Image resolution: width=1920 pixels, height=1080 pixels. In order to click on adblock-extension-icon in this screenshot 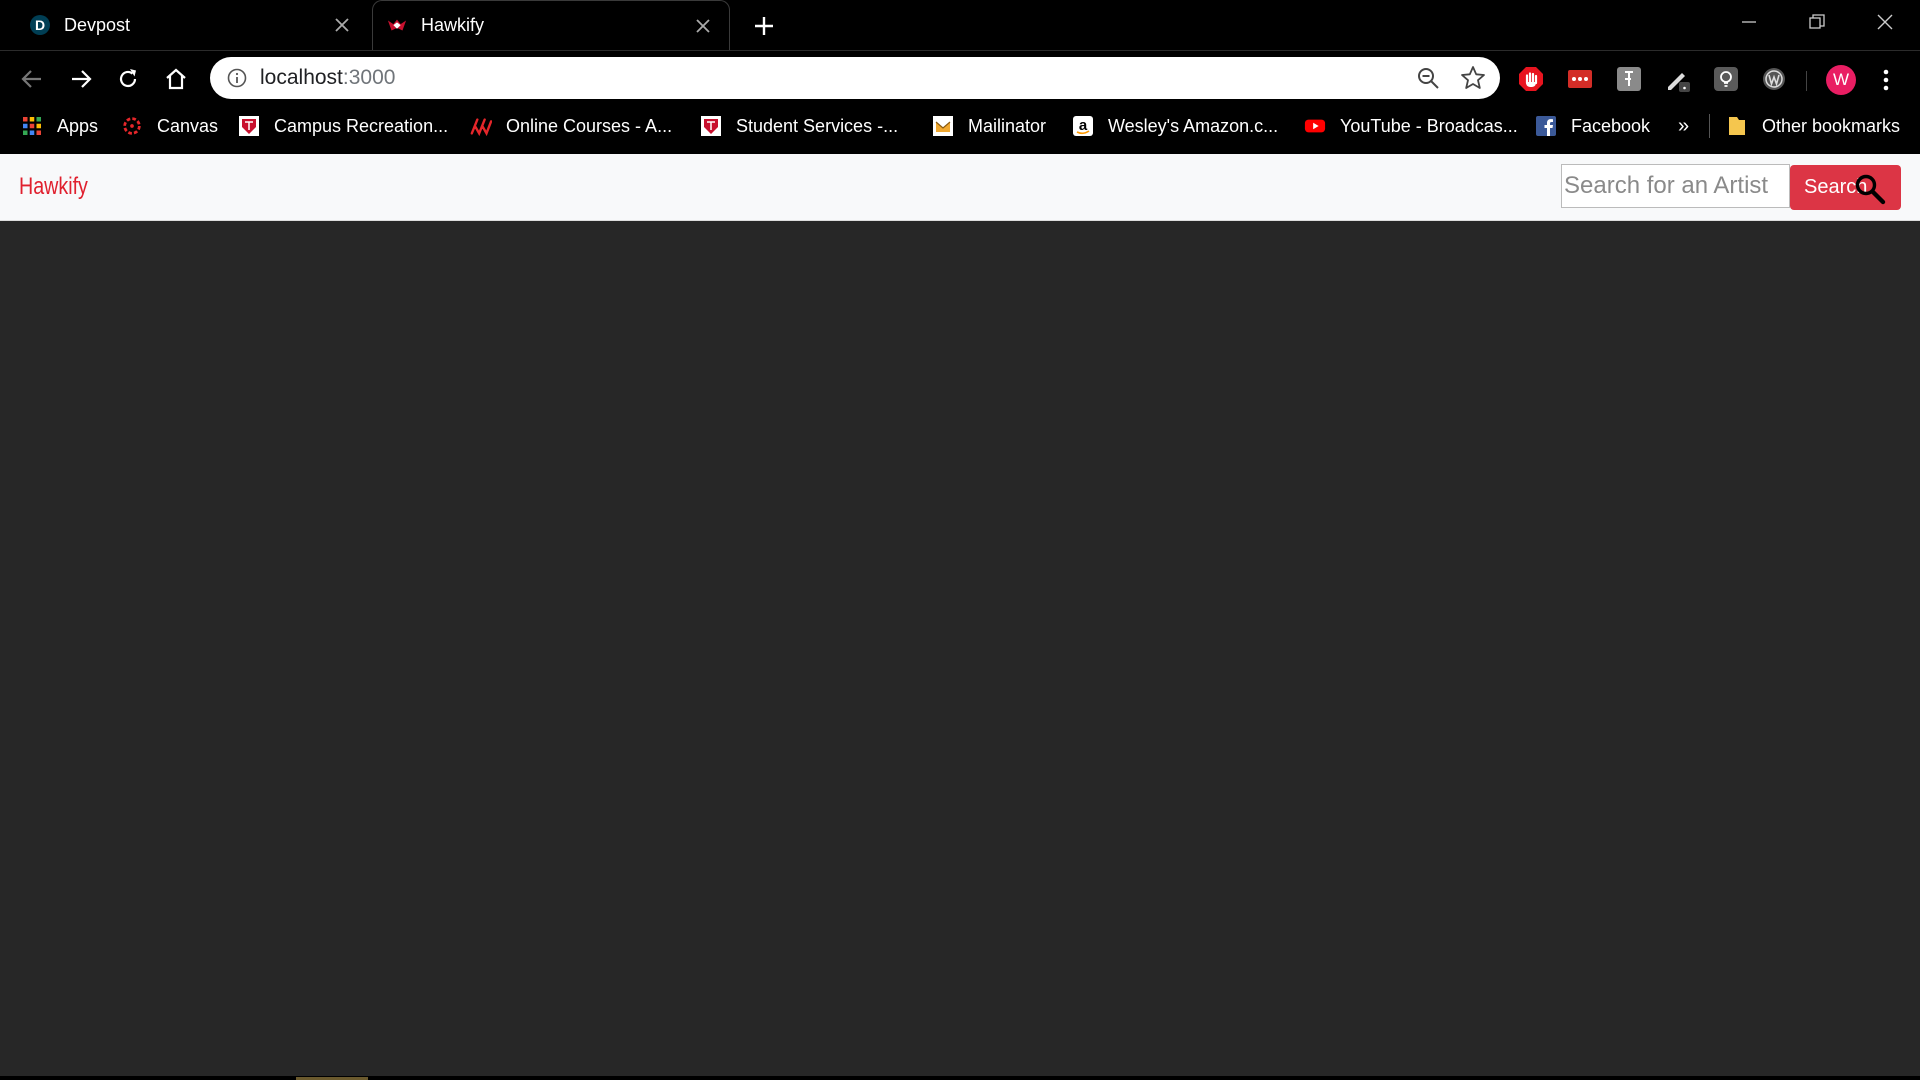, I will do `click(1531, 79)`.